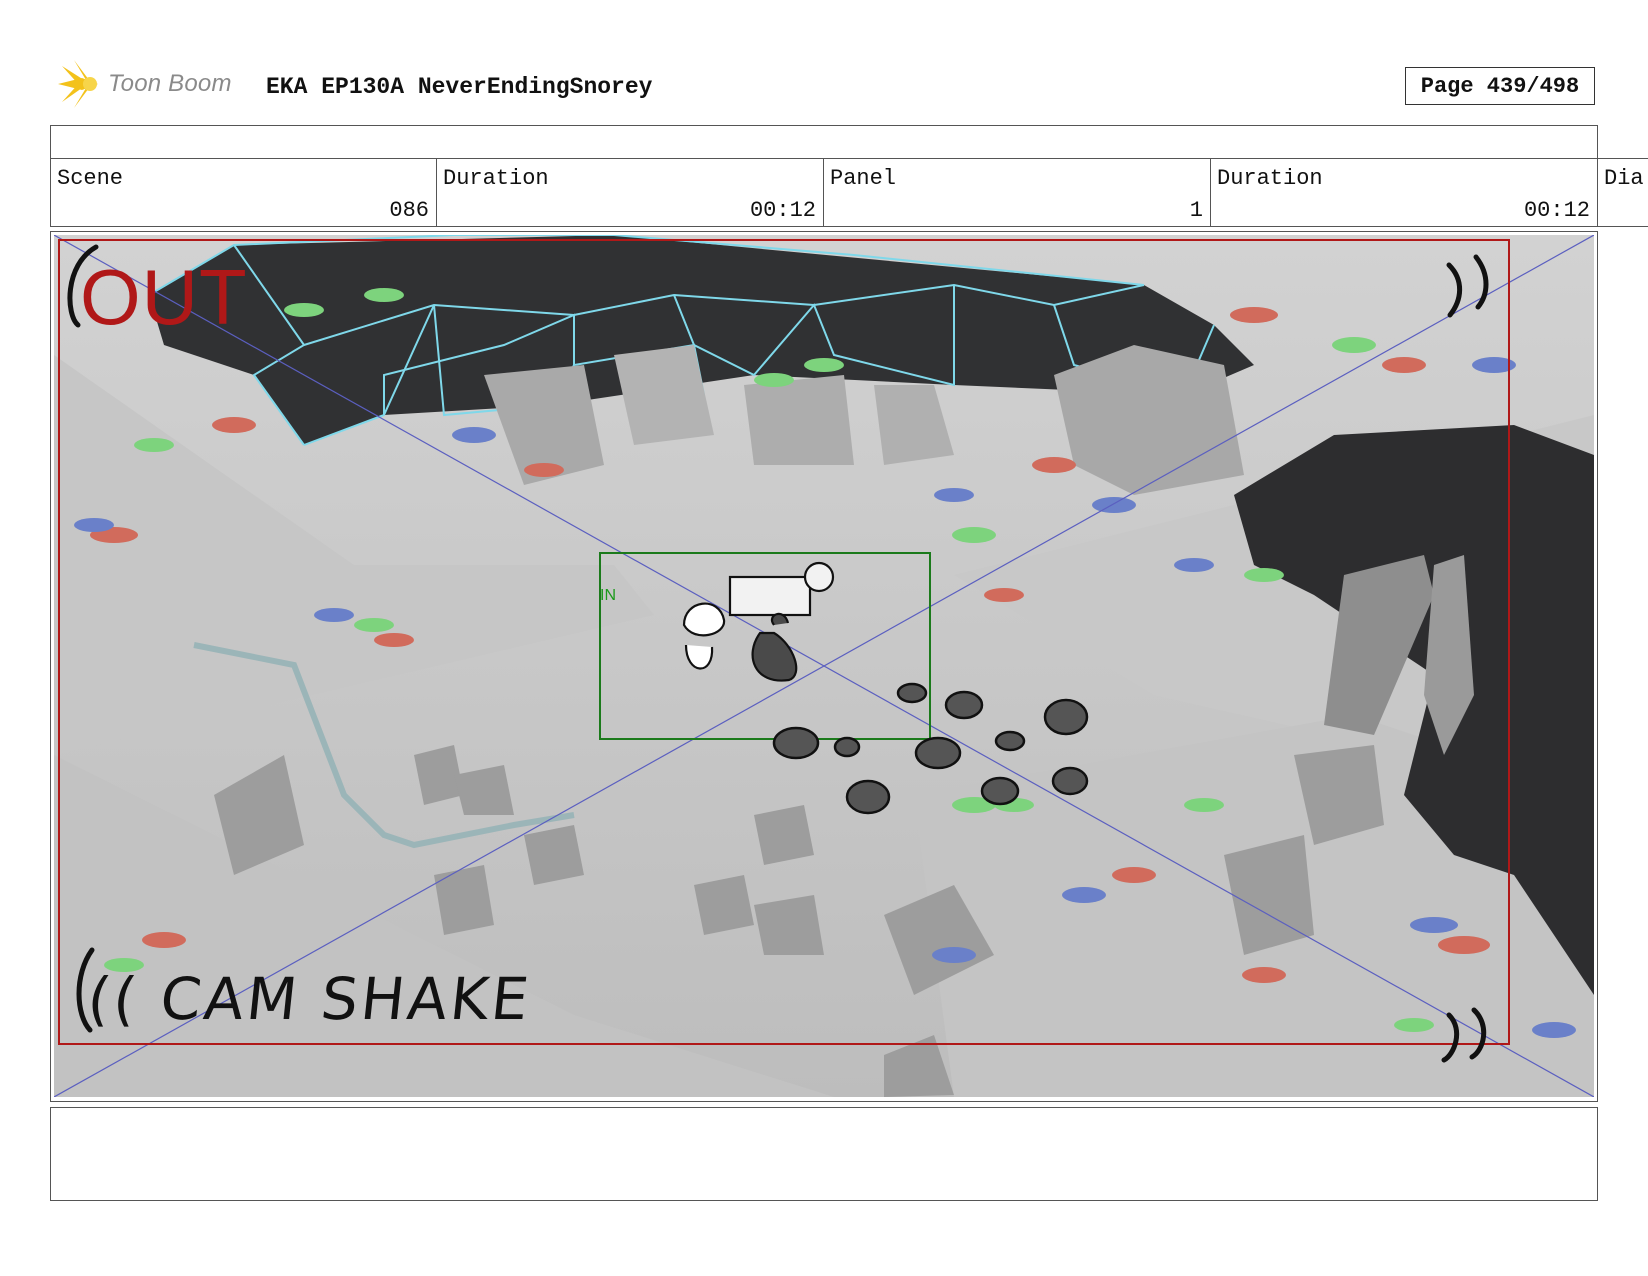  What do you see at coordinates (309, 999) in the screenshot?
I see `cam-shake-annotation: (( CAM SHAKE` at bounding box center [309, 999].